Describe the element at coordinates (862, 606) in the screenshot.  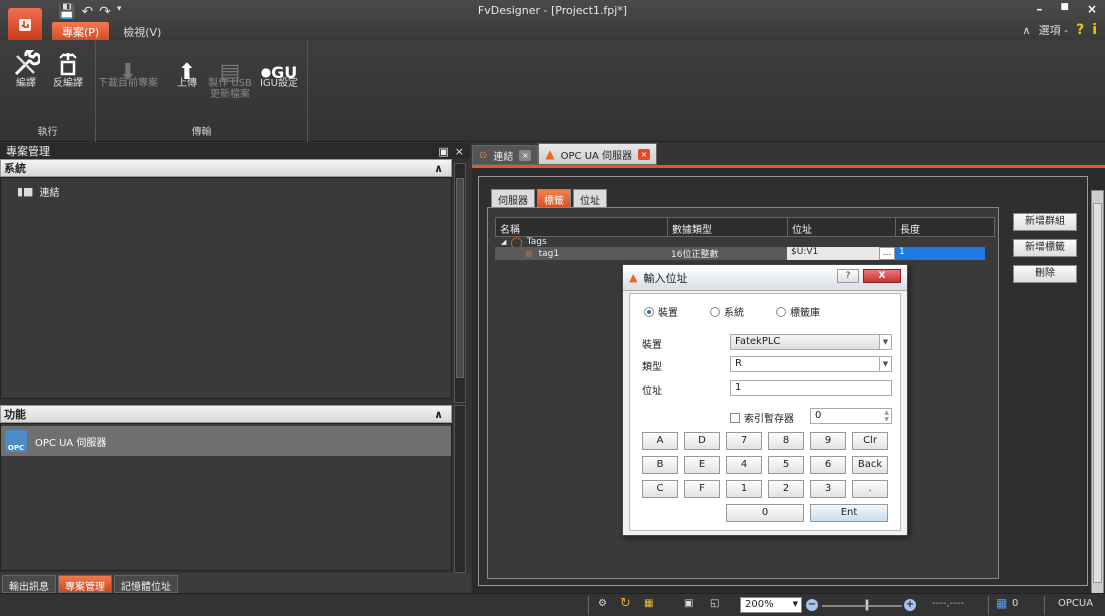
I see `zoom-slider` at that location.